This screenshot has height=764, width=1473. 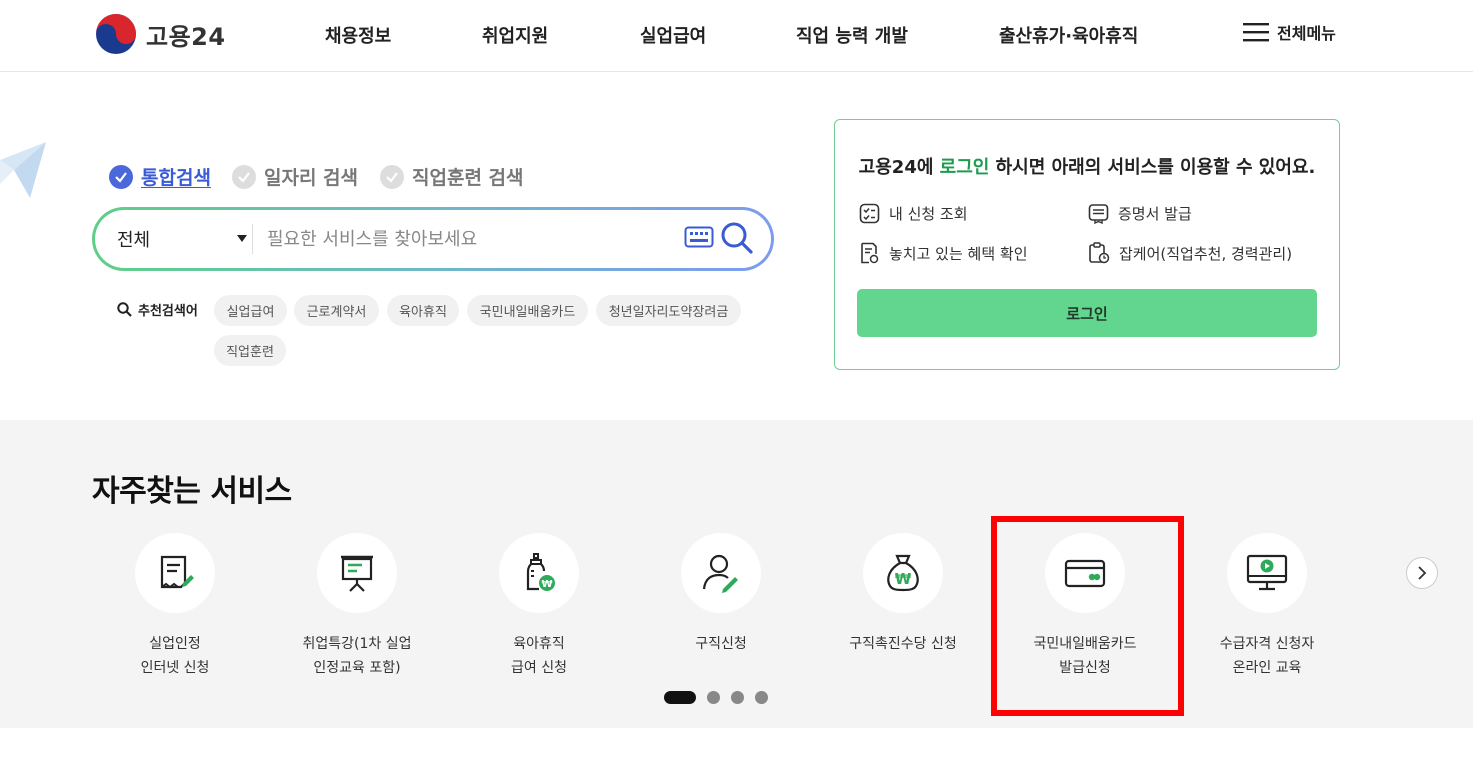 I want to click on nav-vocational-training: 직업 능력 개발, so click(x=852, y=35).